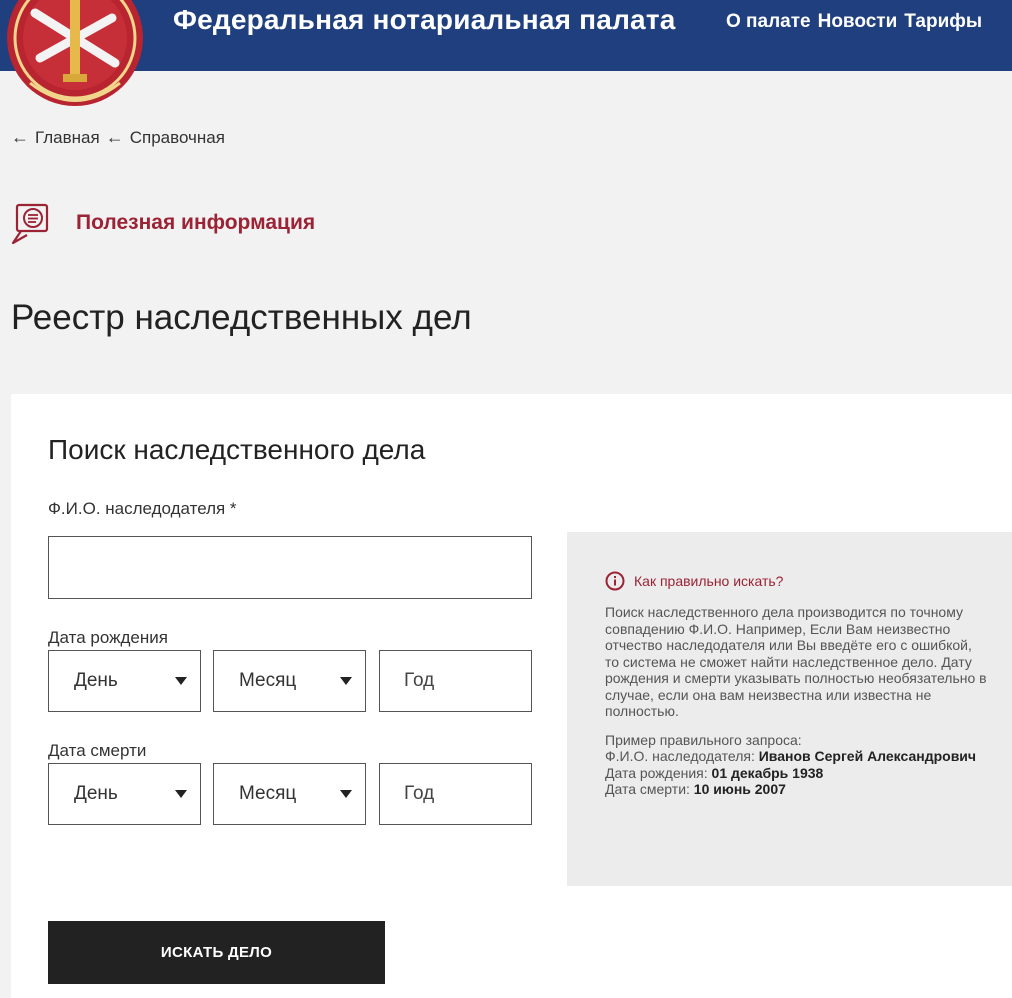 The width and height of the screenshot is (1012, 998). I want to click on section-title: Полезная информация, so click(195, 223).